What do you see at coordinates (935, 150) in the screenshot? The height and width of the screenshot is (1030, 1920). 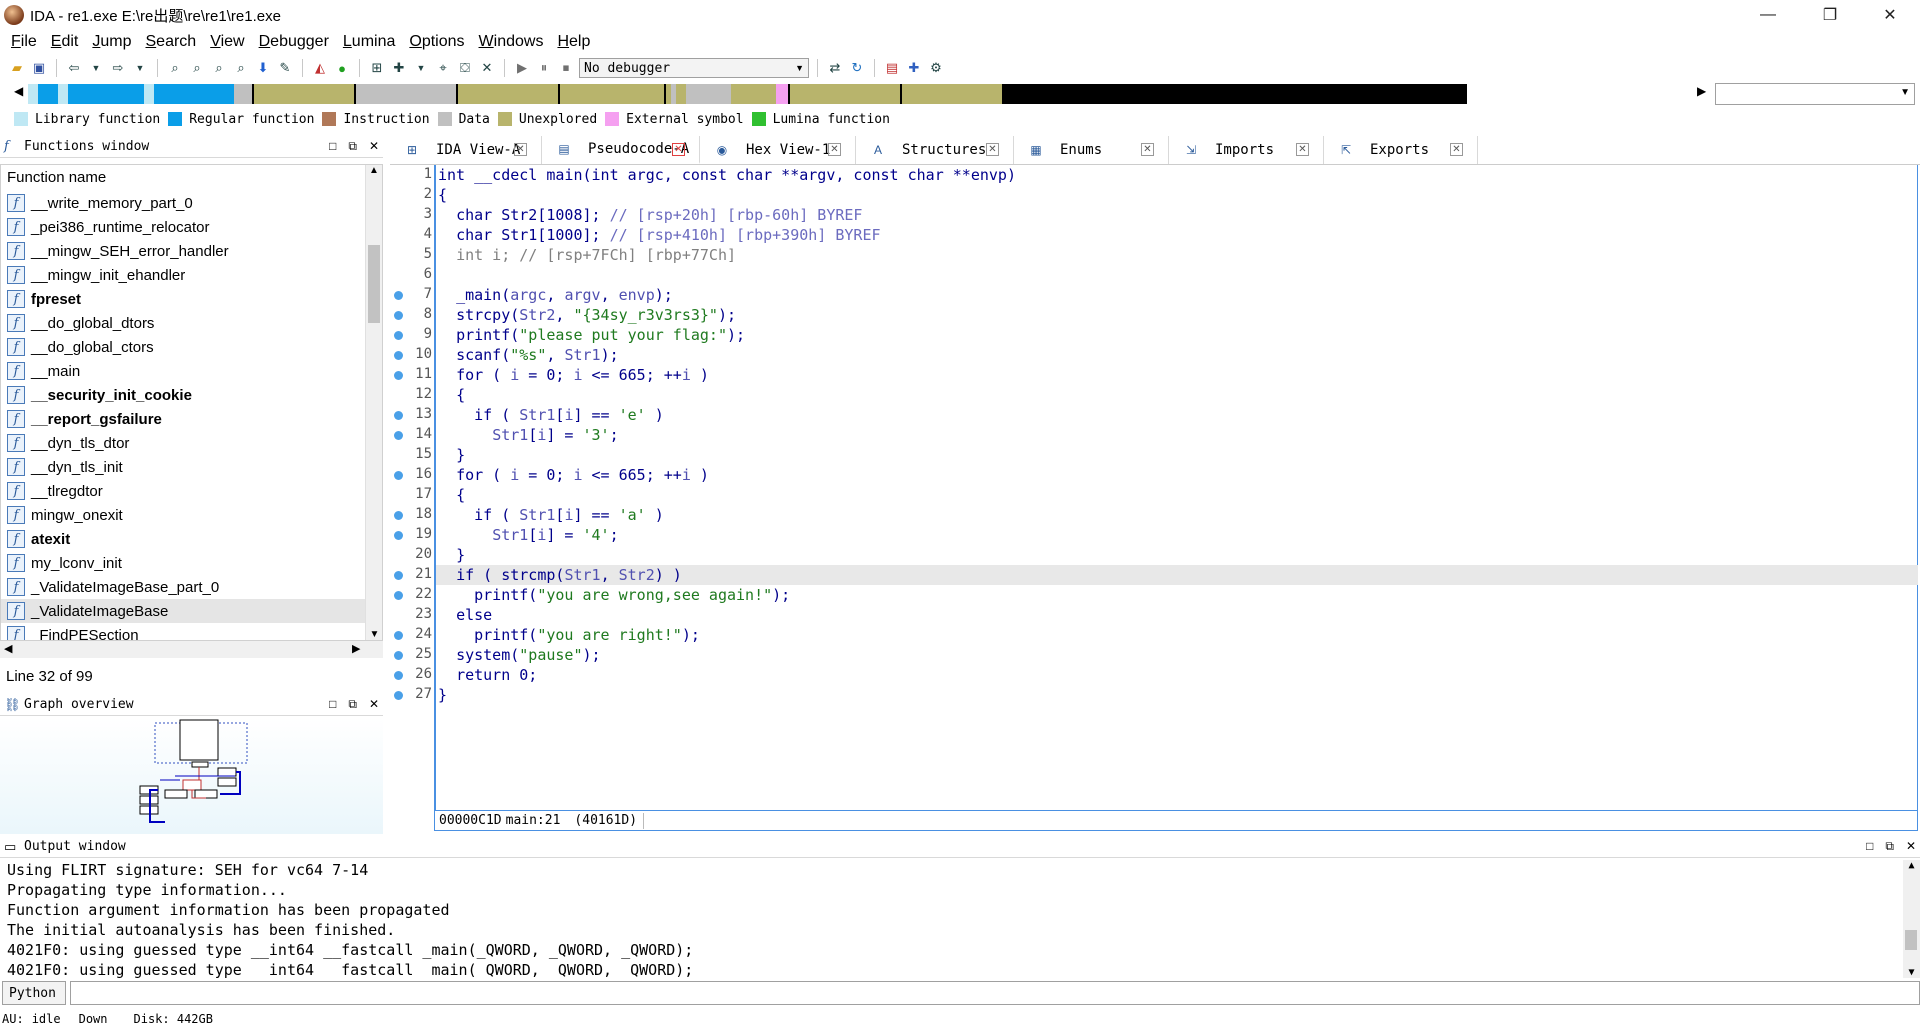 I see `tab-structures: A Structures ✕` at bounding box center [935, 150].